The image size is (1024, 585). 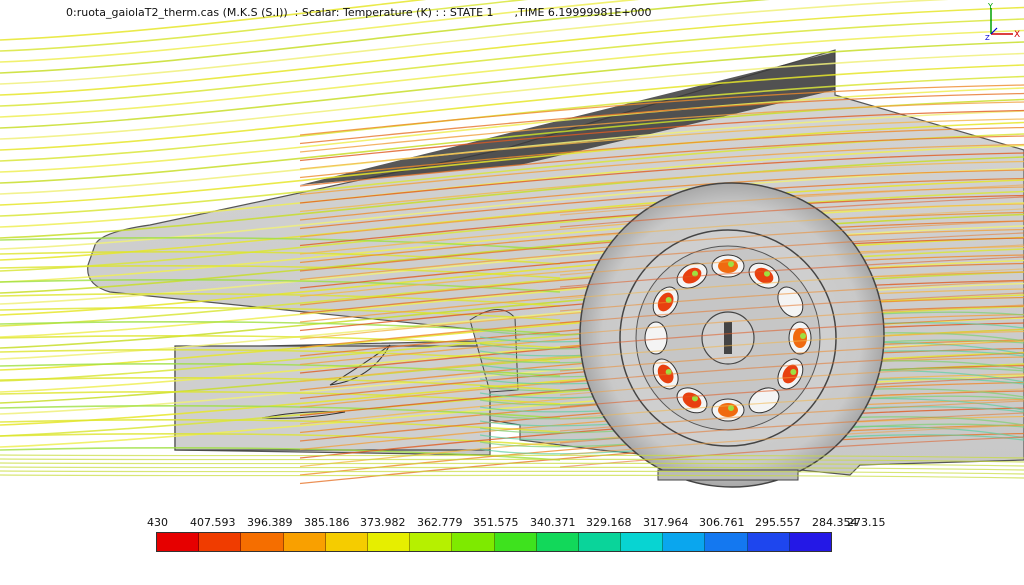 What do you see at coordinates (866, 522) in the screenshot?
I see `legend-label: 273.15` at bounding box center [866, 522].